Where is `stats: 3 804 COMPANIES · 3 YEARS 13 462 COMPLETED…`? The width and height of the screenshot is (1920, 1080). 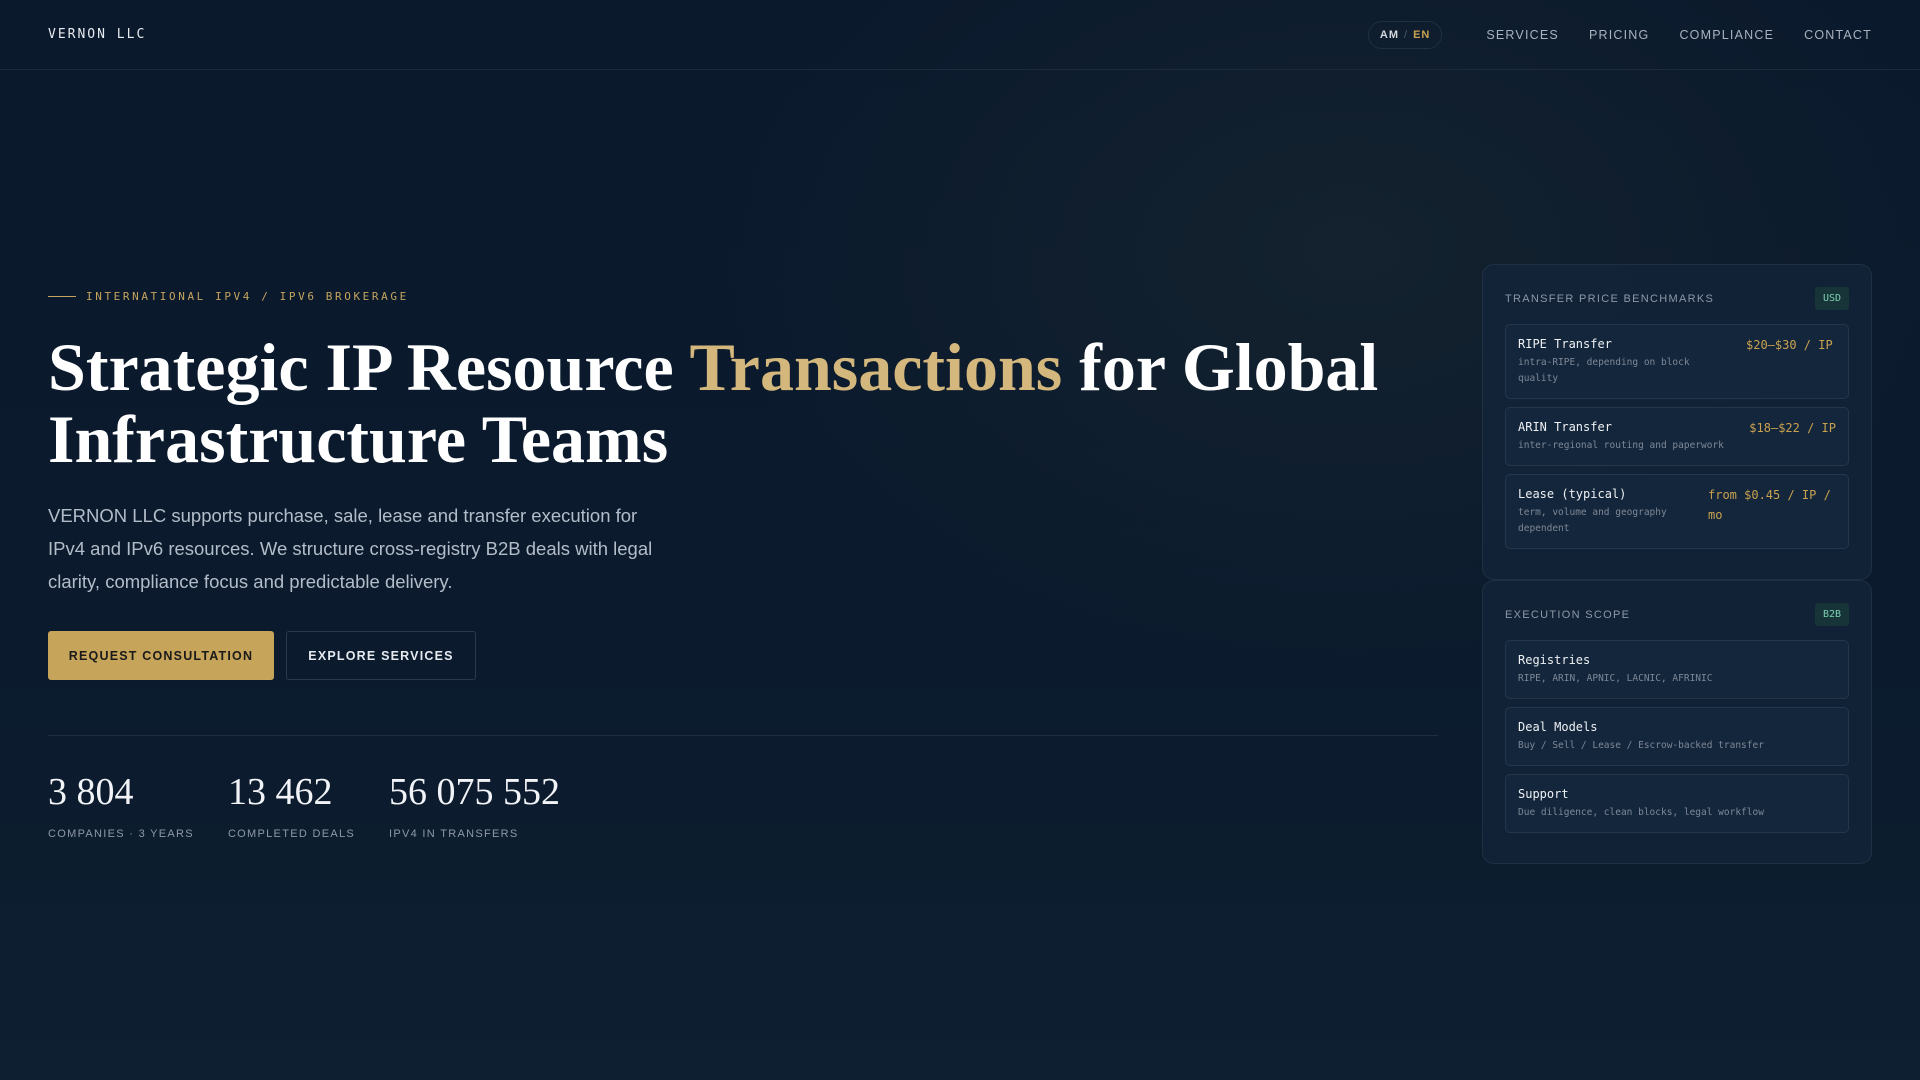
stats: 3 804 COMPANIES · 3 YEARS 13 462 COMPLETED… is located at coordinates (743, 805).